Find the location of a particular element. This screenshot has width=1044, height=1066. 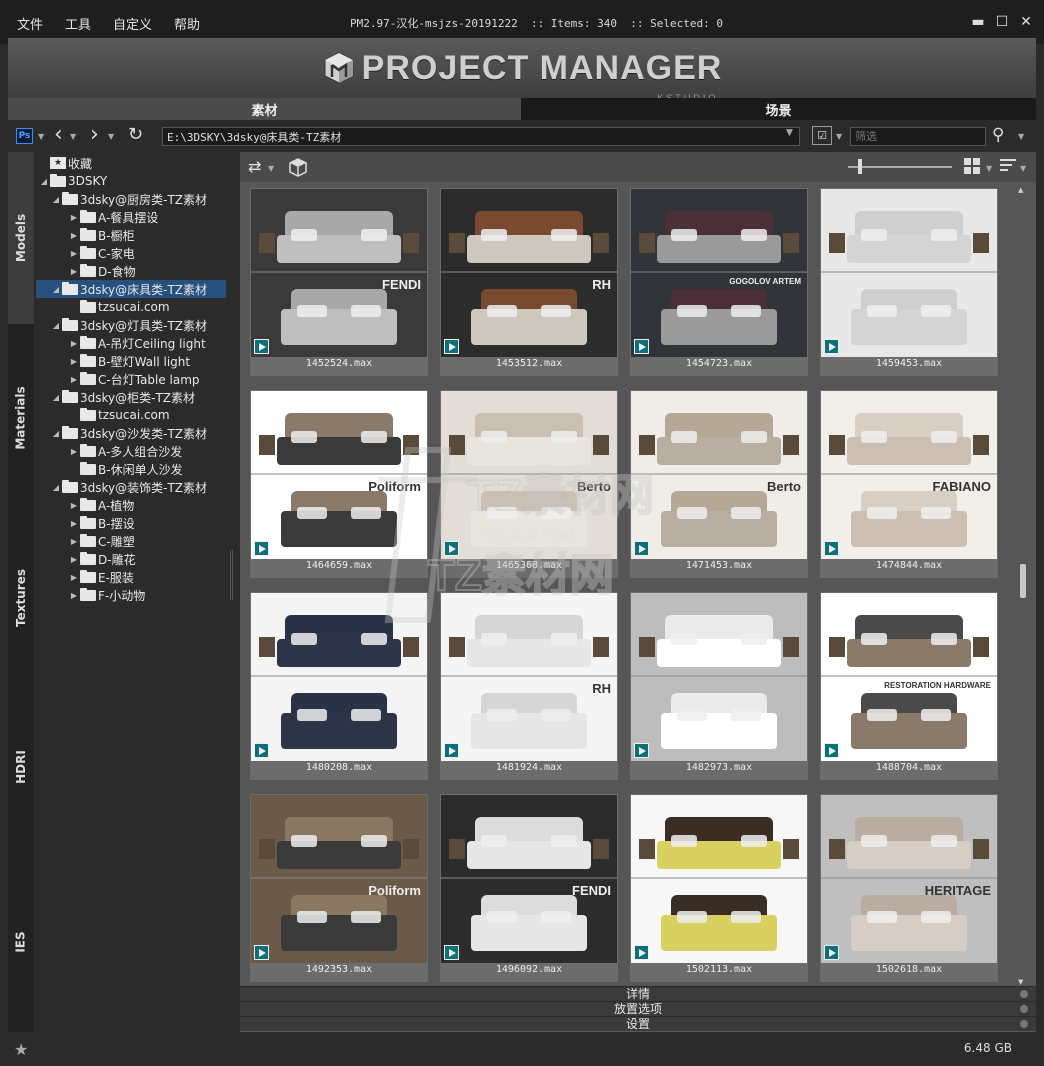

tree-node: ▶ C-家电 is located at coordinates (101, 253).